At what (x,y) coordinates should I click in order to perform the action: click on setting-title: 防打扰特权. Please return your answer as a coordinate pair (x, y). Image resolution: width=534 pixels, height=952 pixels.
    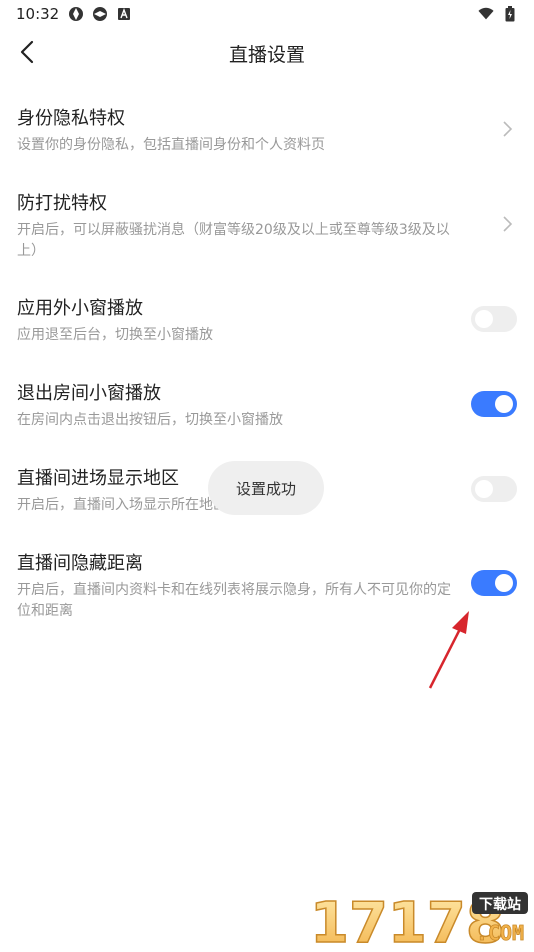
    Looking at the image, I should click on (62, 203).